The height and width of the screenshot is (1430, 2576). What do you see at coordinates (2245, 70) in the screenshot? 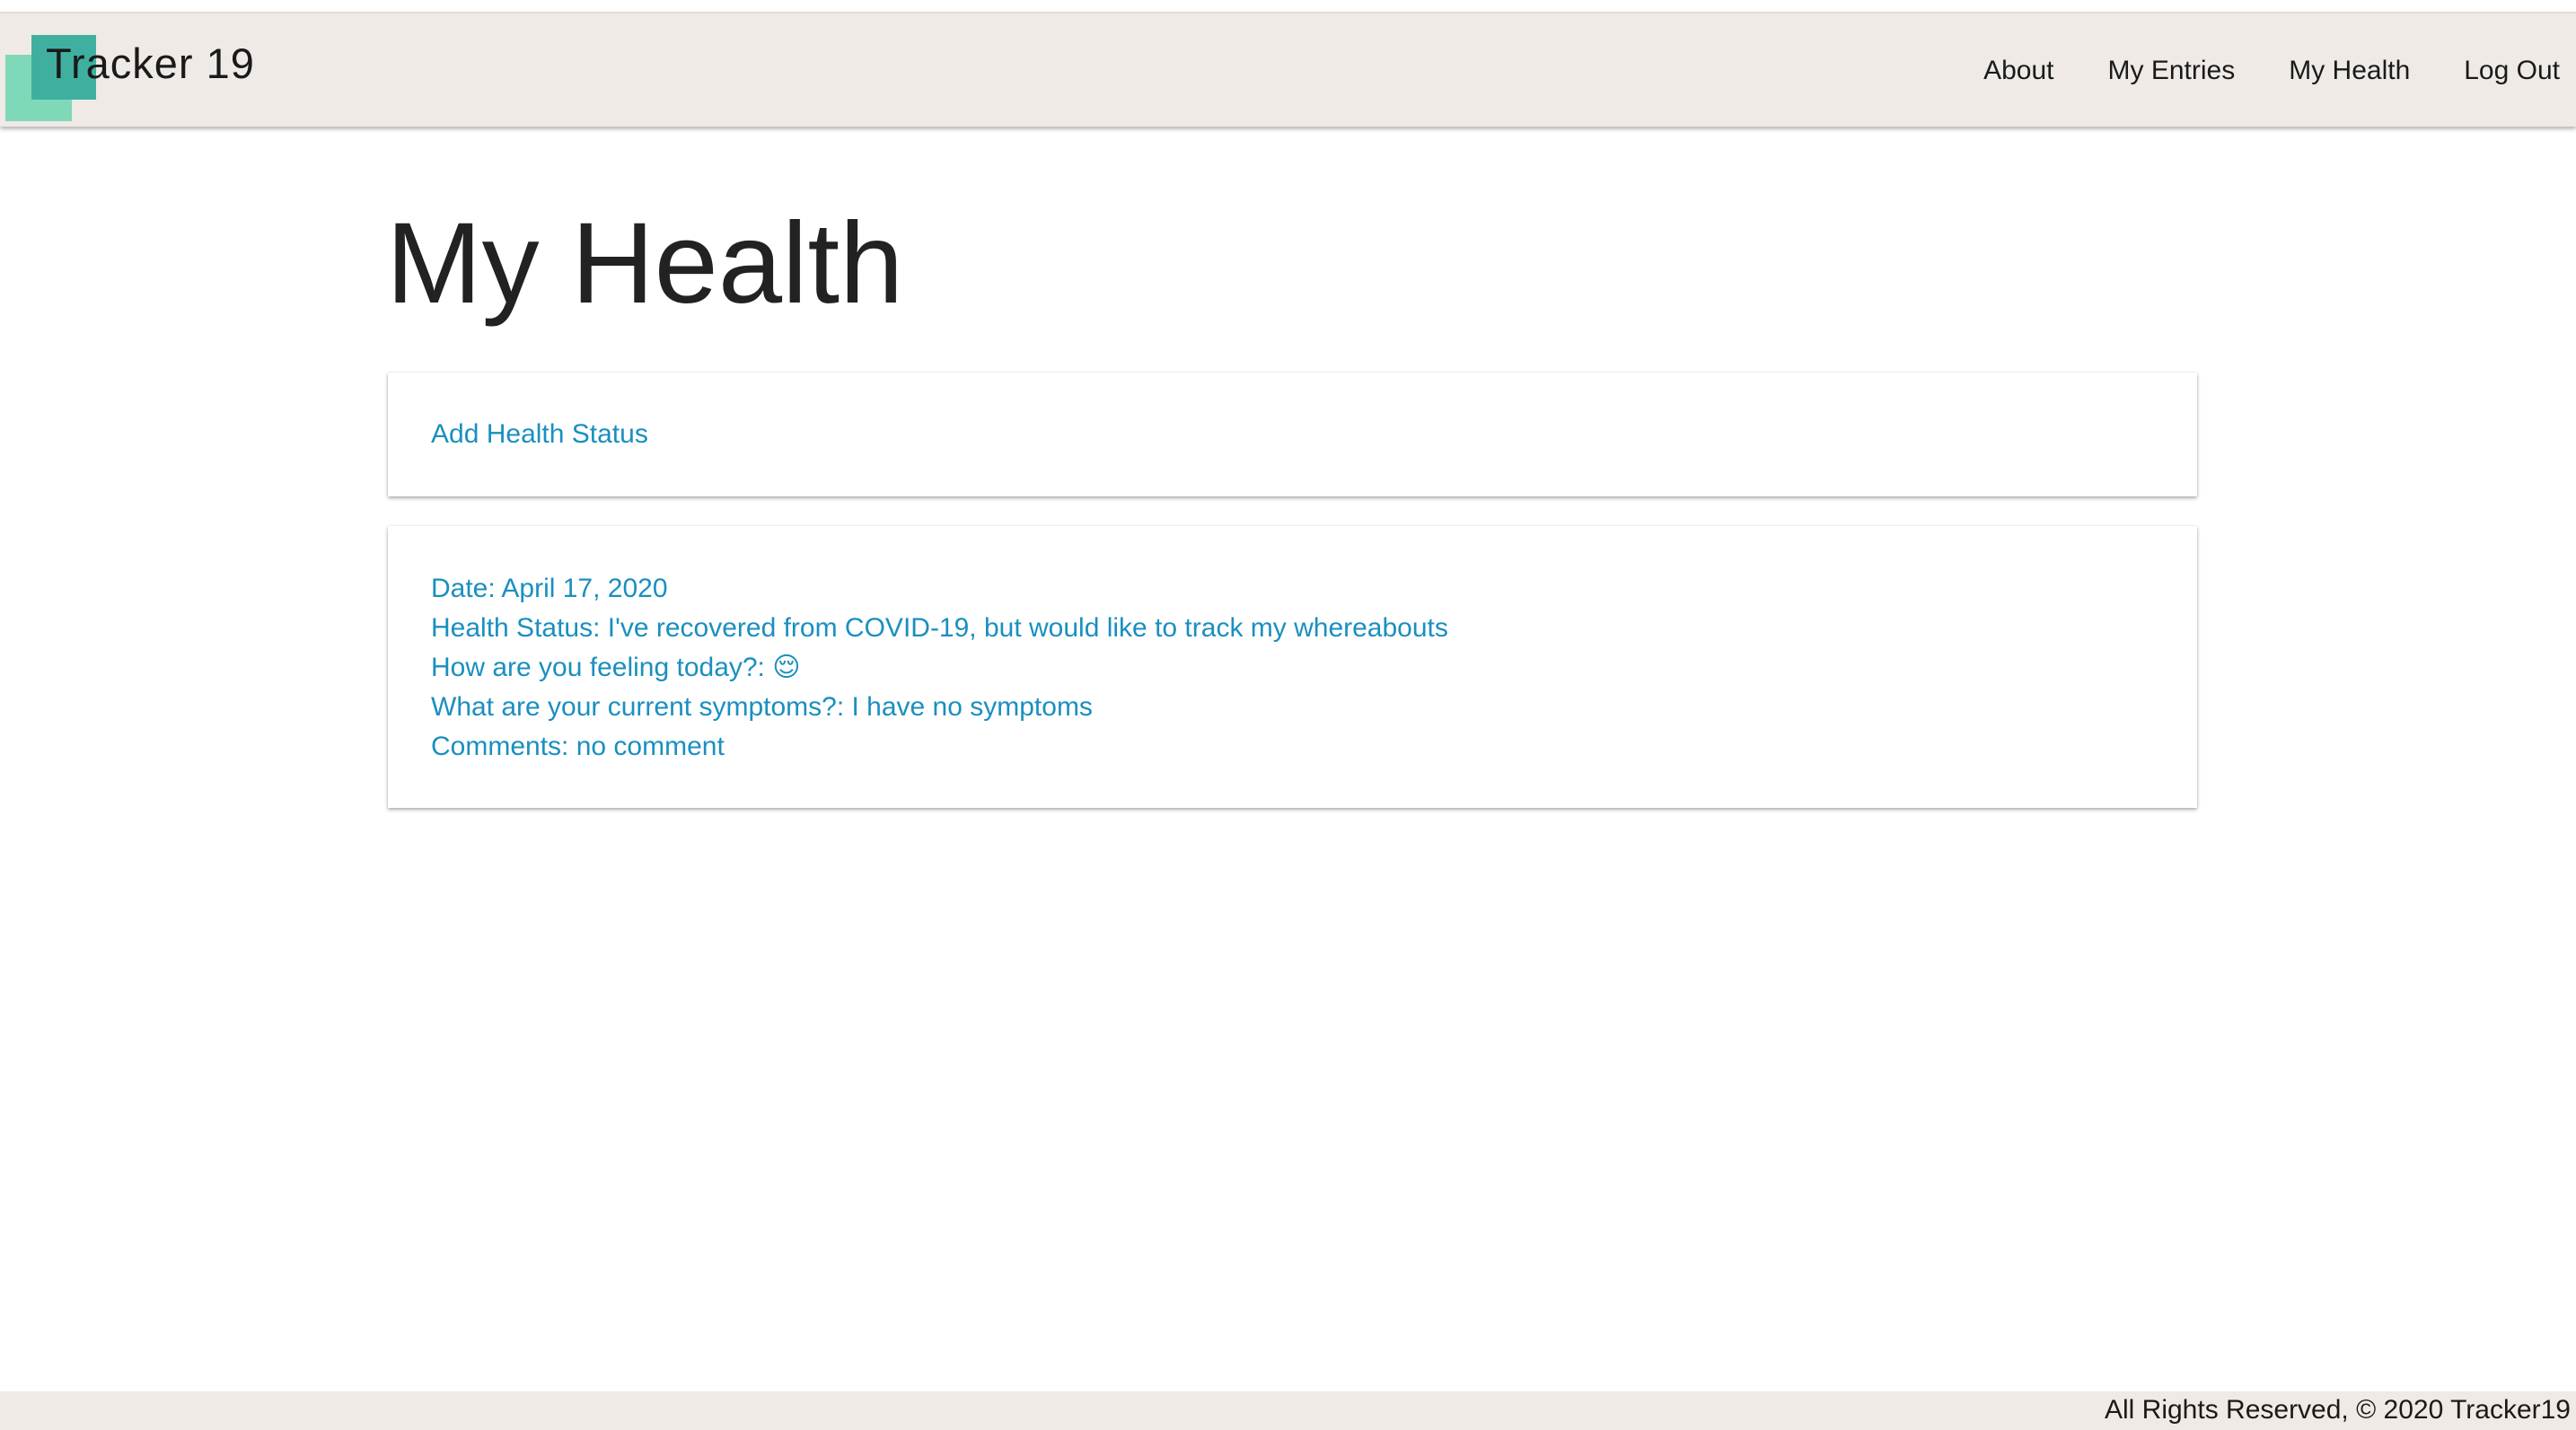
I see `nav-links: About My Entries My Health Log Out` at bounding box center [2245, 70].